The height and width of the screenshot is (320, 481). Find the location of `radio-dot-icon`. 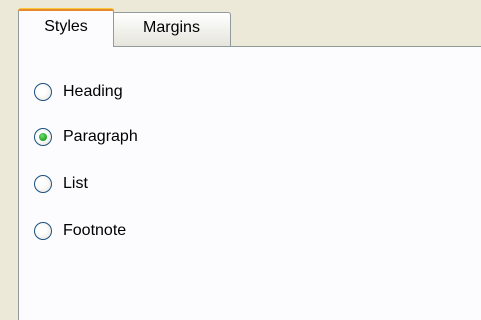

radio-dot-icon is located at coordinates (43, 137).